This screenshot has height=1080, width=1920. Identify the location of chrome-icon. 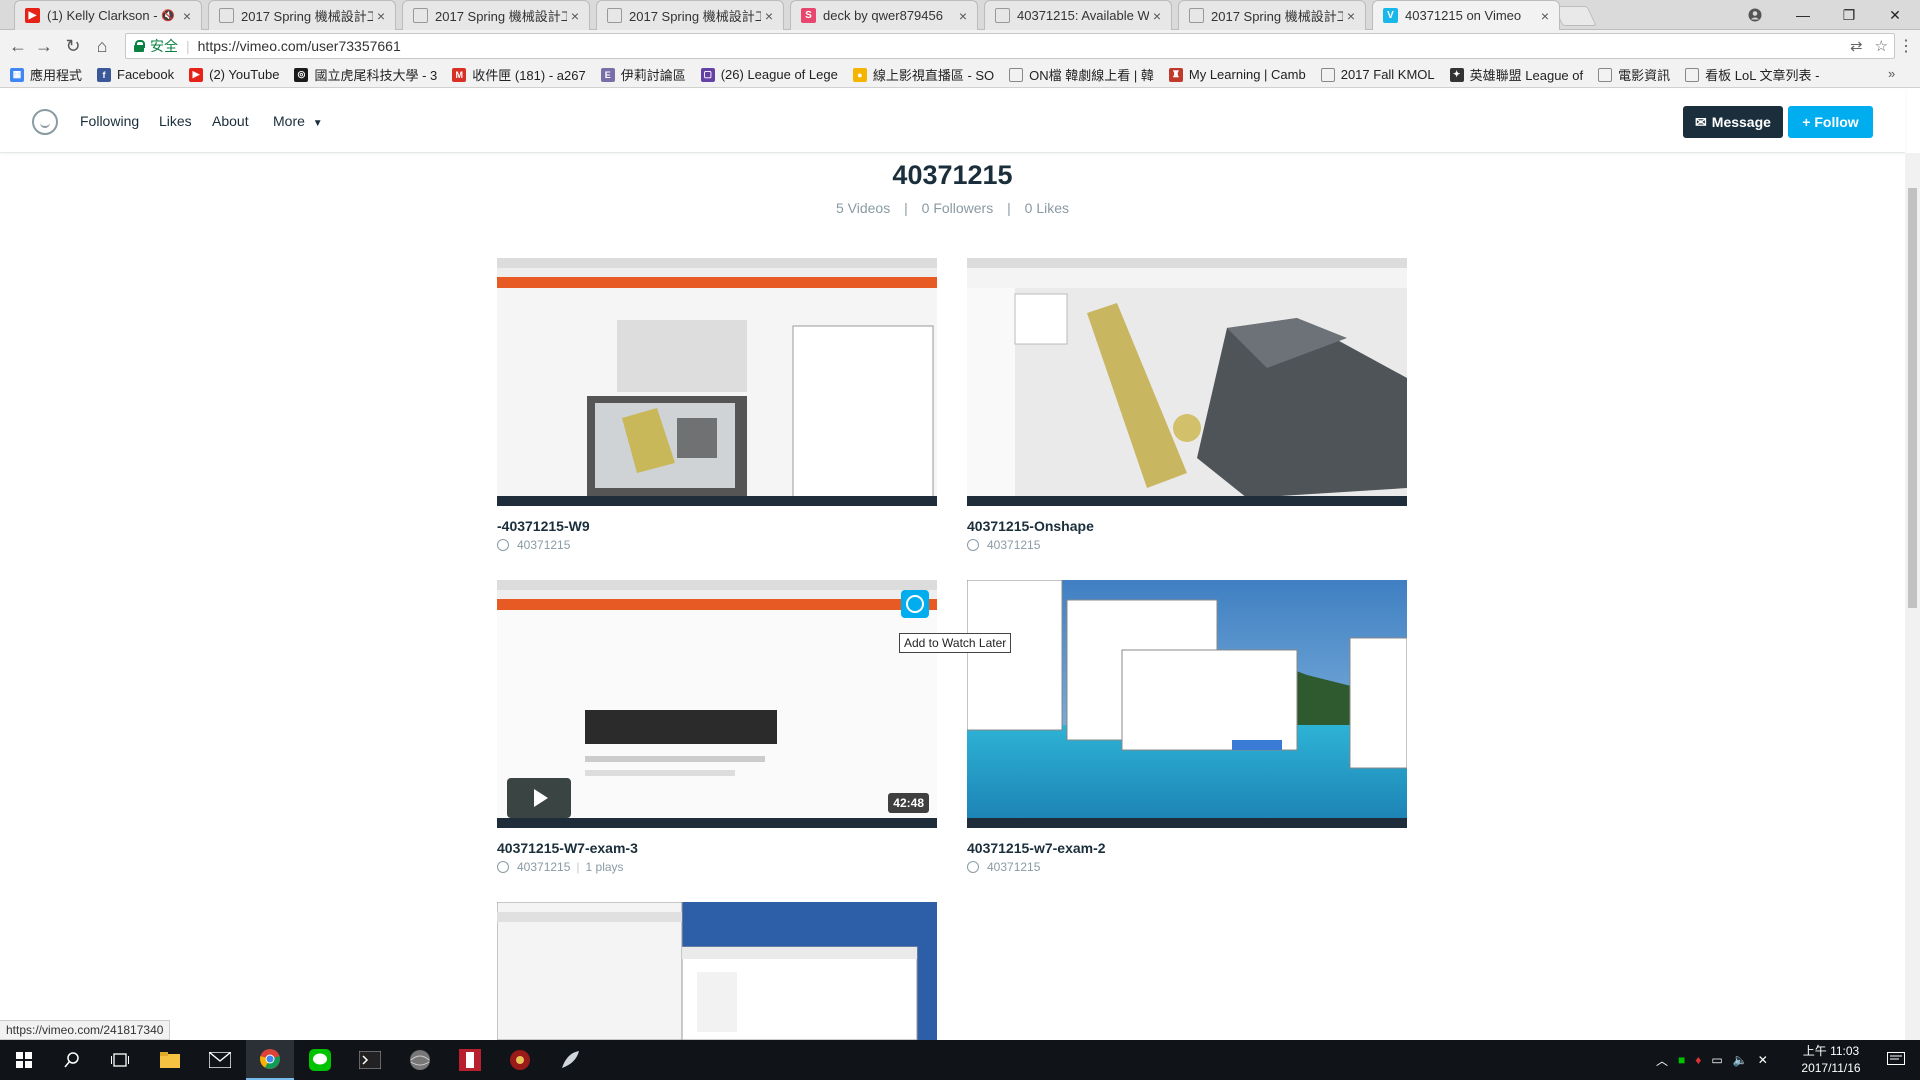
(270, 1060).